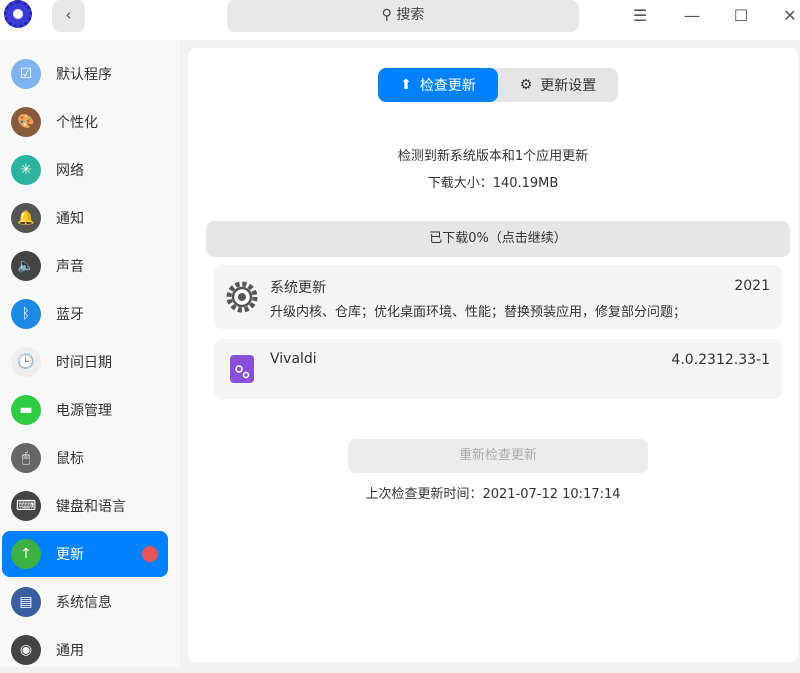  Describe the element at coordinates (498, 369) in the screenshot. I see `update-item-vivaldi: Vivaldi 4.0.2312.33-1` at that location.